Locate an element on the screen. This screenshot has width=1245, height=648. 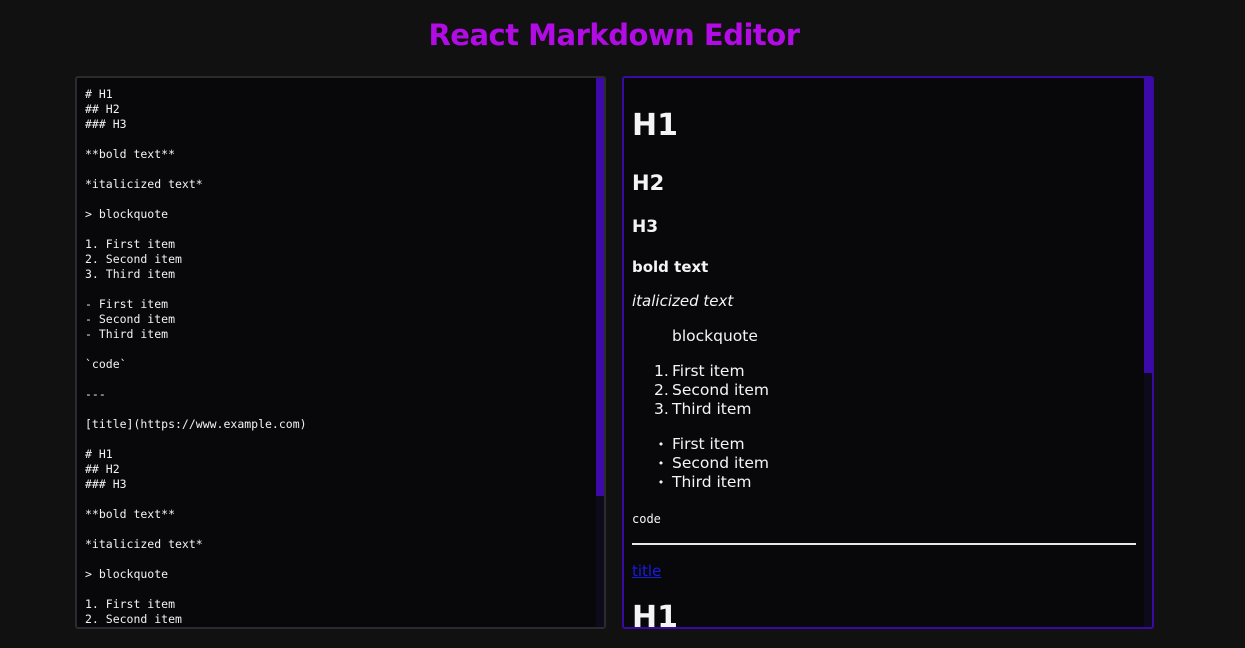
preview-blockquote: blockquote is located at coordinates (715, 336).